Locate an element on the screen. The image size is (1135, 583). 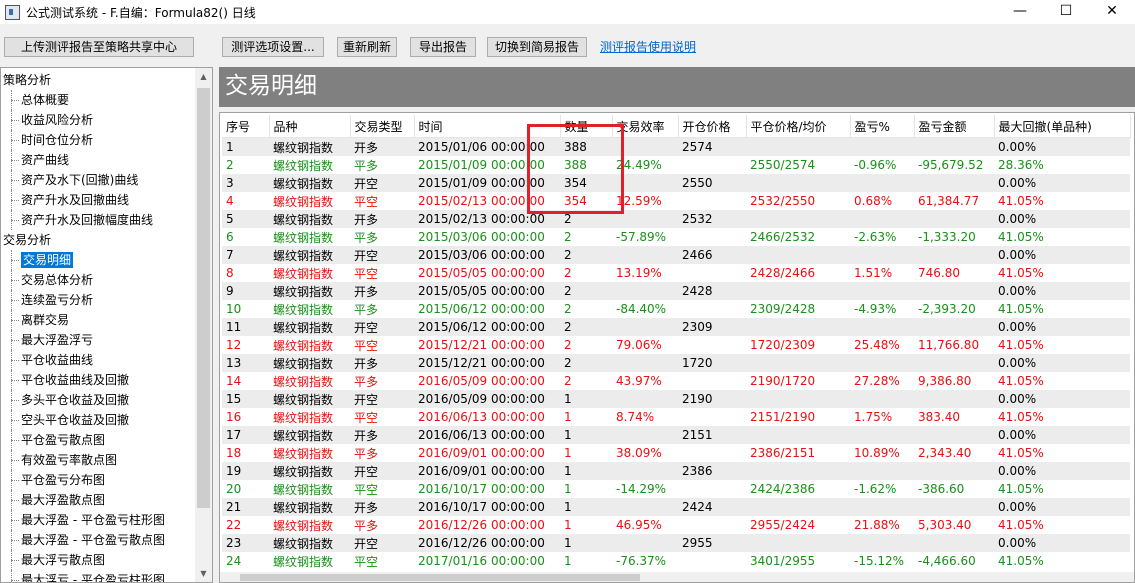
tree-item: 最大浮亏 - 平仓盈亏柱形图 is located at coordinates (99, 576).